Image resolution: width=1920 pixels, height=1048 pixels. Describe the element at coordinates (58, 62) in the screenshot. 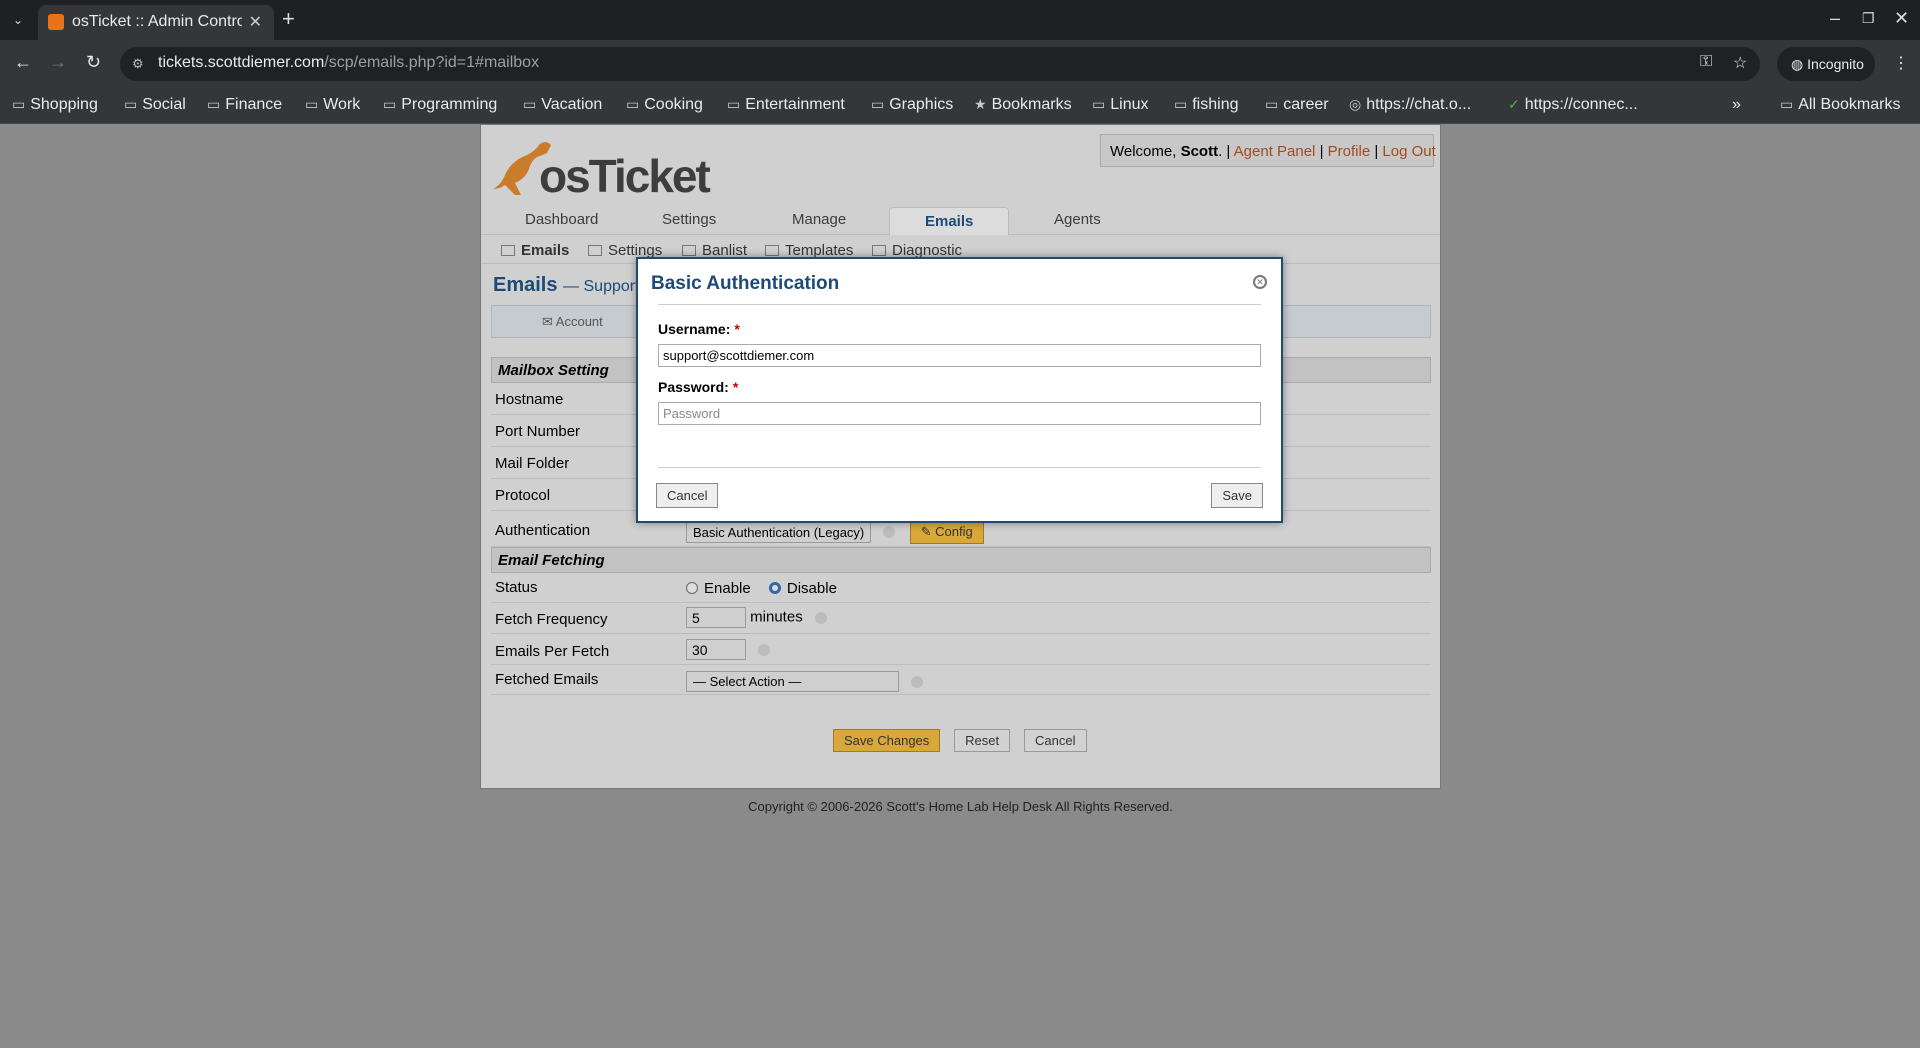

I see `forward-icon: →` at that location.